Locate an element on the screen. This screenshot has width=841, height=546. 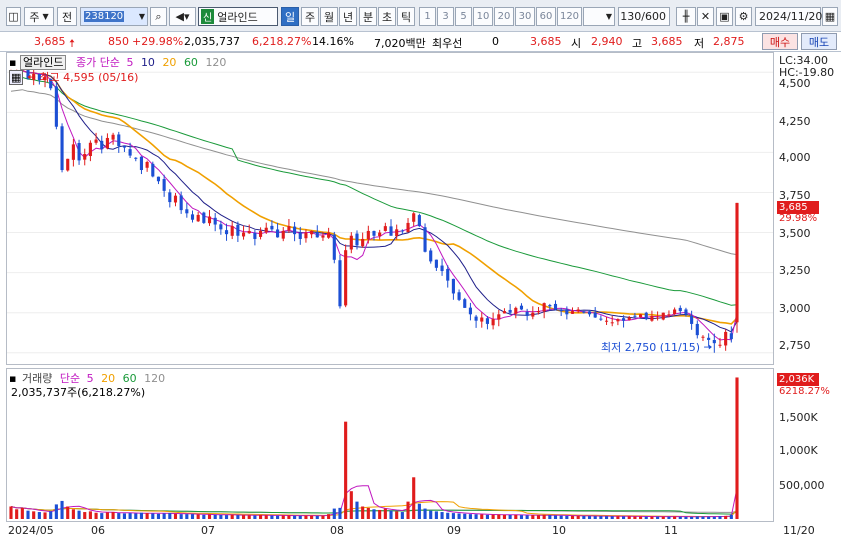
last-volume-marker: 2,036K is located at coordinates (798, 379).